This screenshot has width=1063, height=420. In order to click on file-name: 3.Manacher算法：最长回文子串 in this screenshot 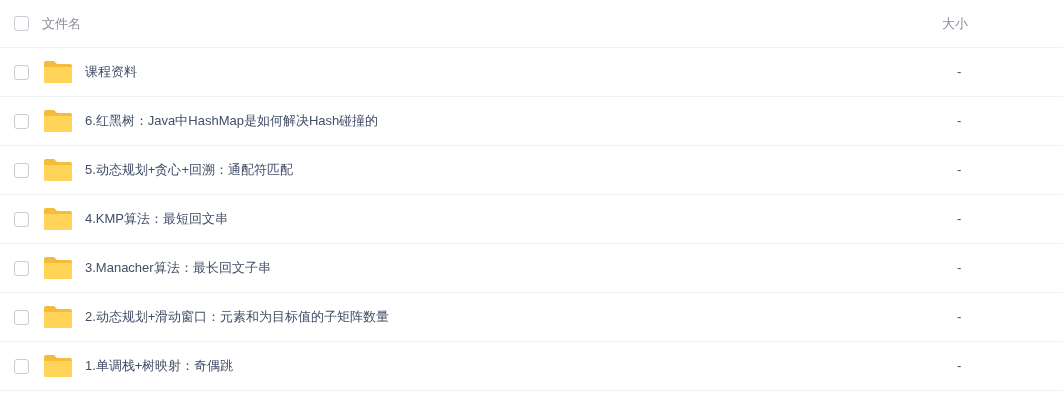, I will do `click(521, 268)`.